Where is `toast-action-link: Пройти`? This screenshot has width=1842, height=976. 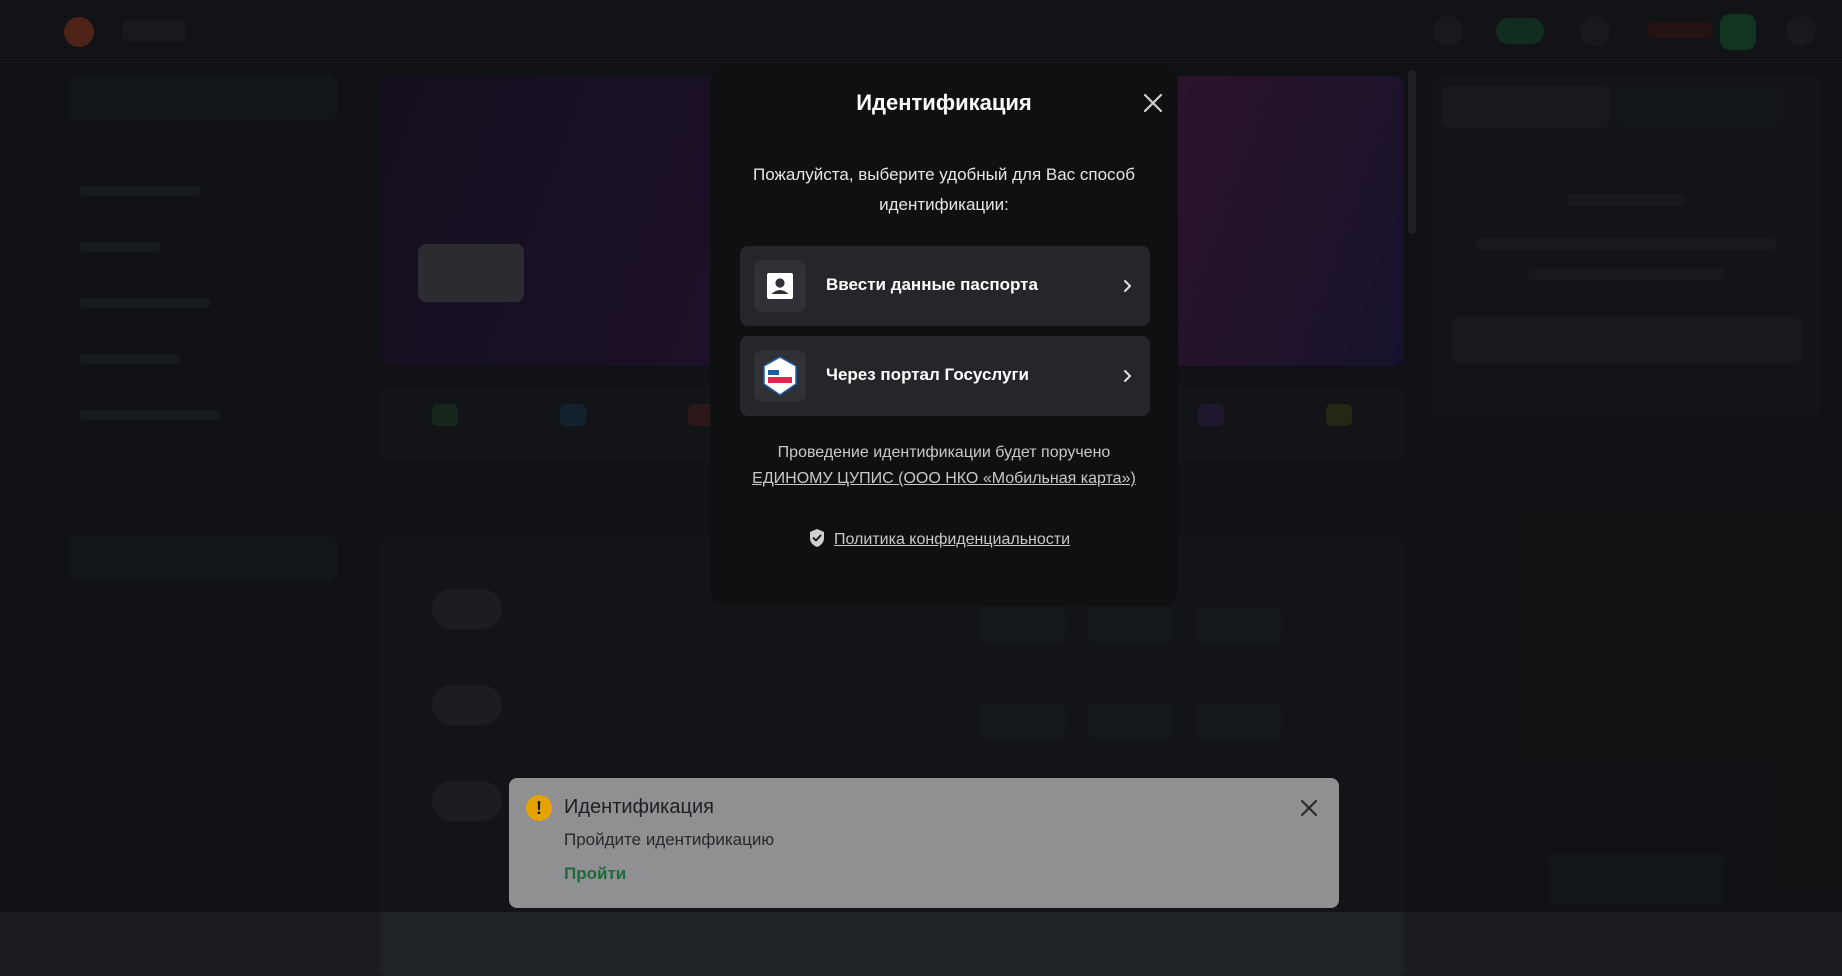 toast-action-link: Пройти is located at coordinates (595, 874).